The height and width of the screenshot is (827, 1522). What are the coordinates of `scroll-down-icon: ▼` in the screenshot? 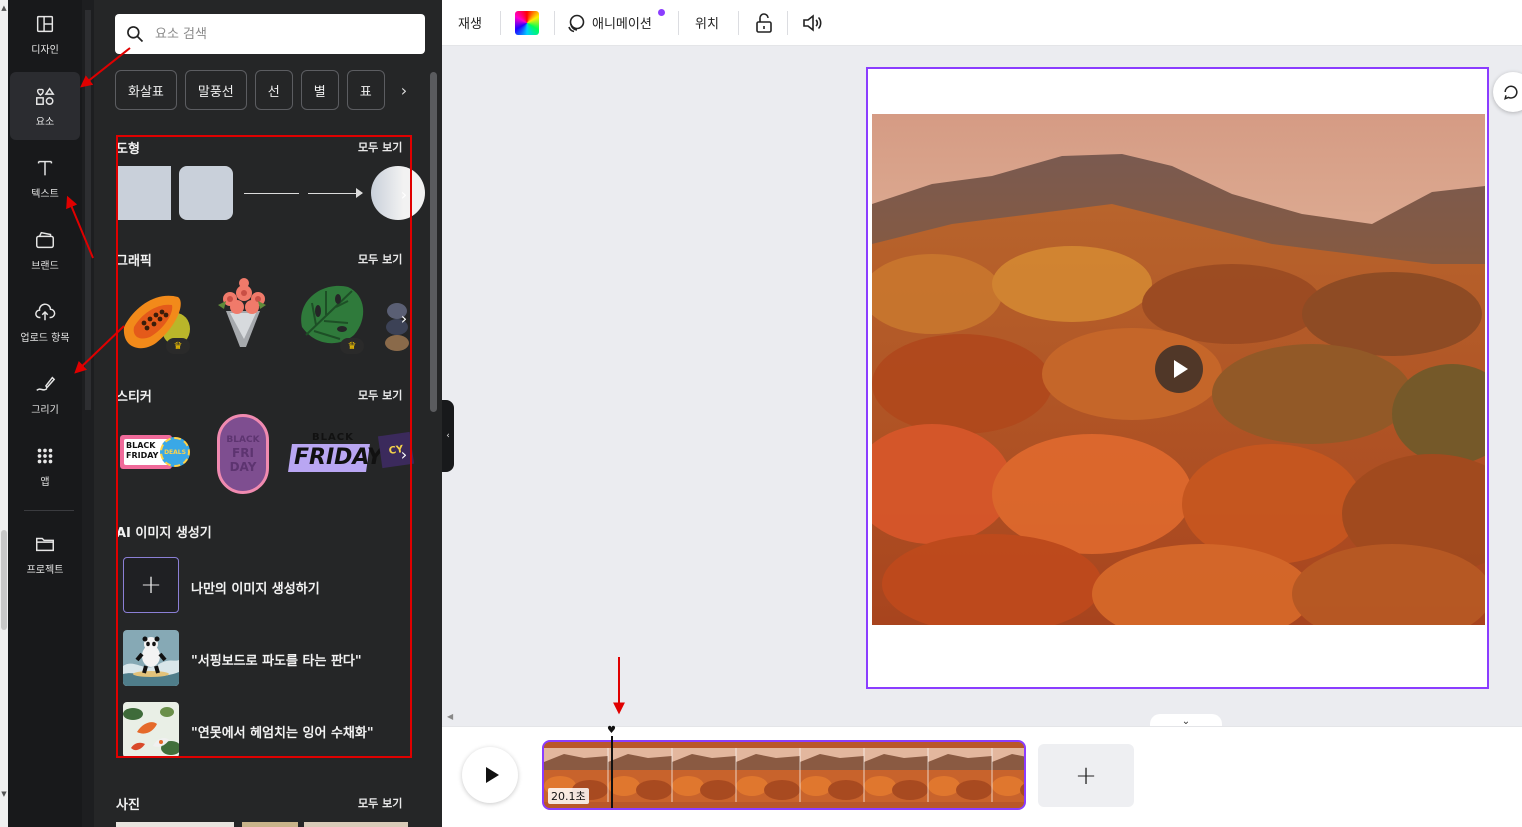 It's located at (4, 794).